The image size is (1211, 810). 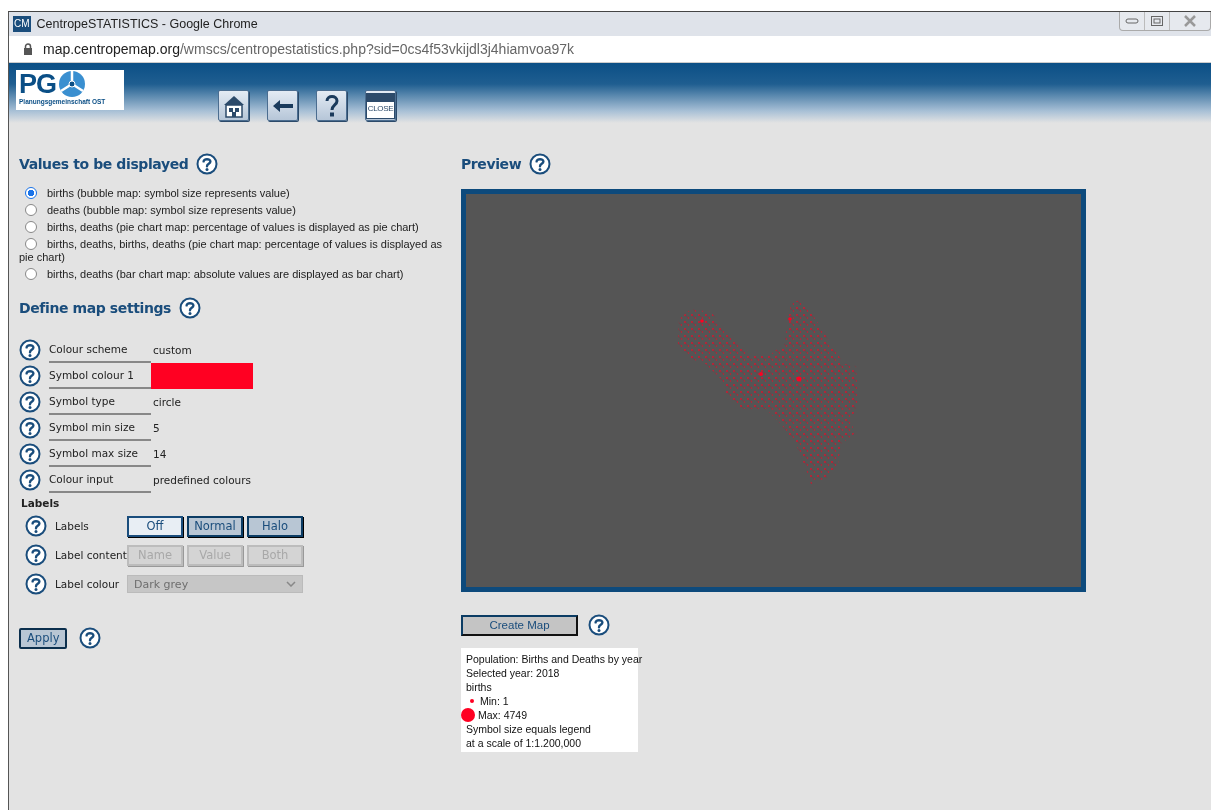 What do you see at coordinates (215, 526) in the screenshot?
I see `toggle-button: Normal` at bounding box center [215, 526].